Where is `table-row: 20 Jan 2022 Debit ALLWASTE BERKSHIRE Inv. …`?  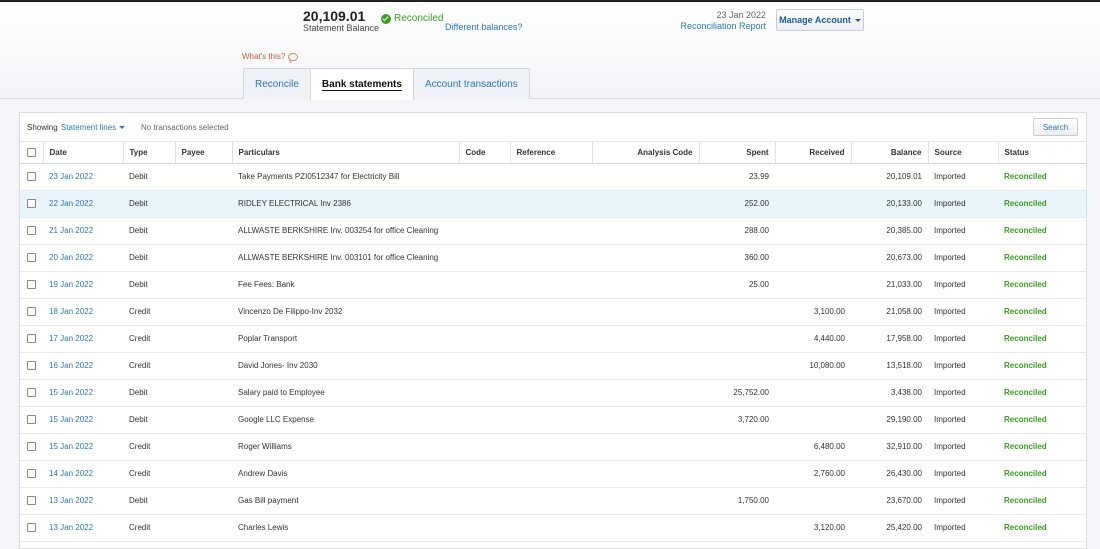
table-row: 20 Jan 2022 Debit ALLWASTE BERKSHIRE Inv. … is located at coordinates (553, 258).